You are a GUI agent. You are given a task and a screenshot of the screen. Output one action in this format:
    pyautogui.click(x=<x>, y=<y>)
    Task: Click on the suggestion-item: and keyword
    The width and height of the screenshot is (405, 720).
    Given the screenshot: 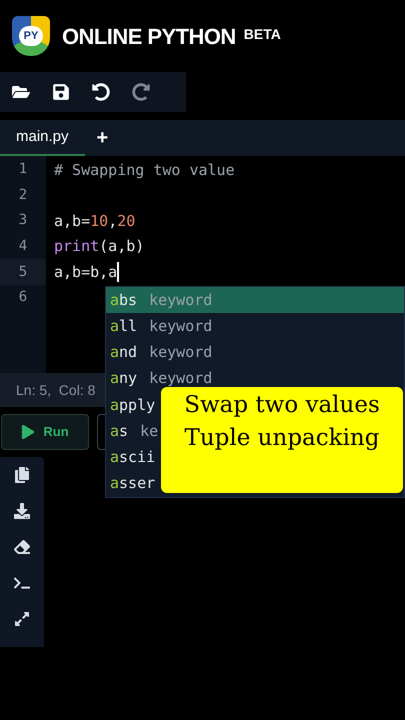 What is the action you would take?
    pyautogui.click(x=255, y=352)
    